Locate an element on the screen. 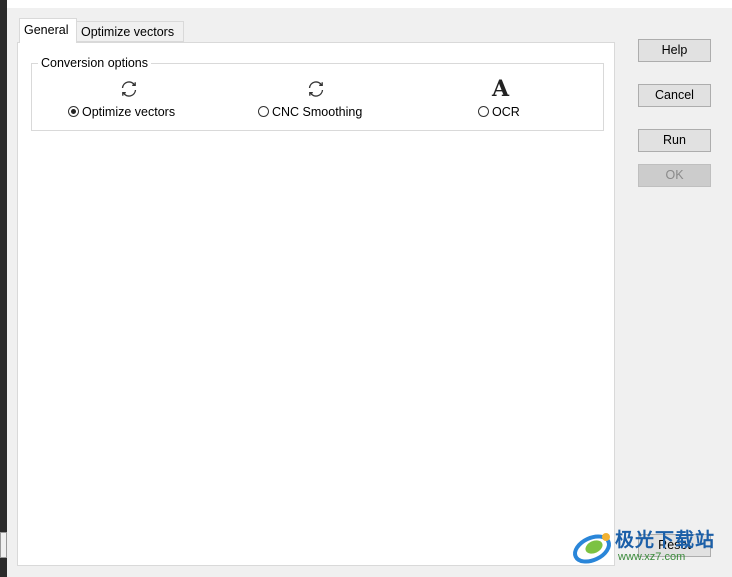  optimize-vectors-radio is located at coordinates (73, 111).